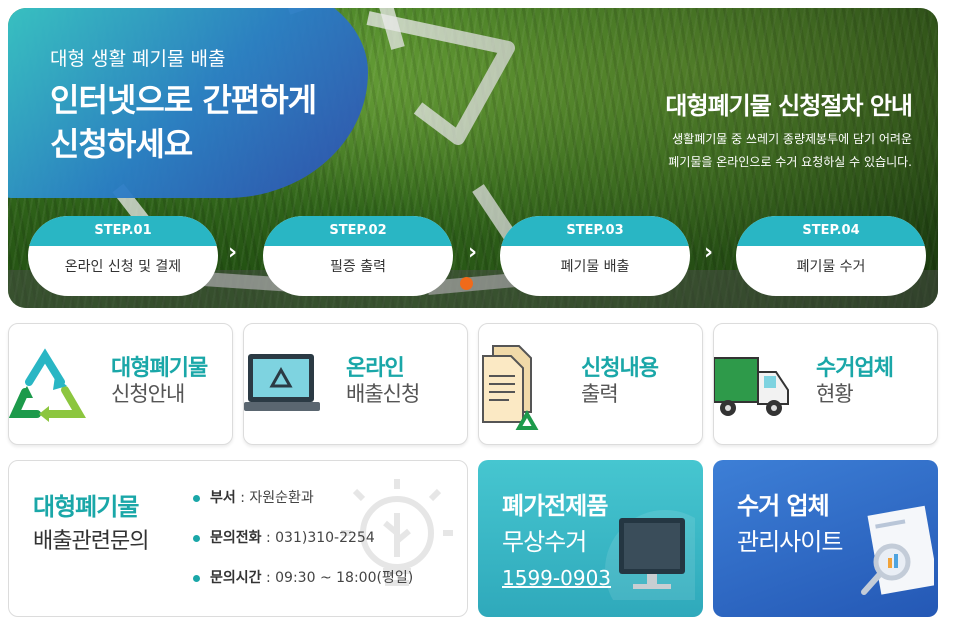  Describe the element at coordinates (783, 506) in the screenshot. I see `tile-title: 수거 업체` at that location.